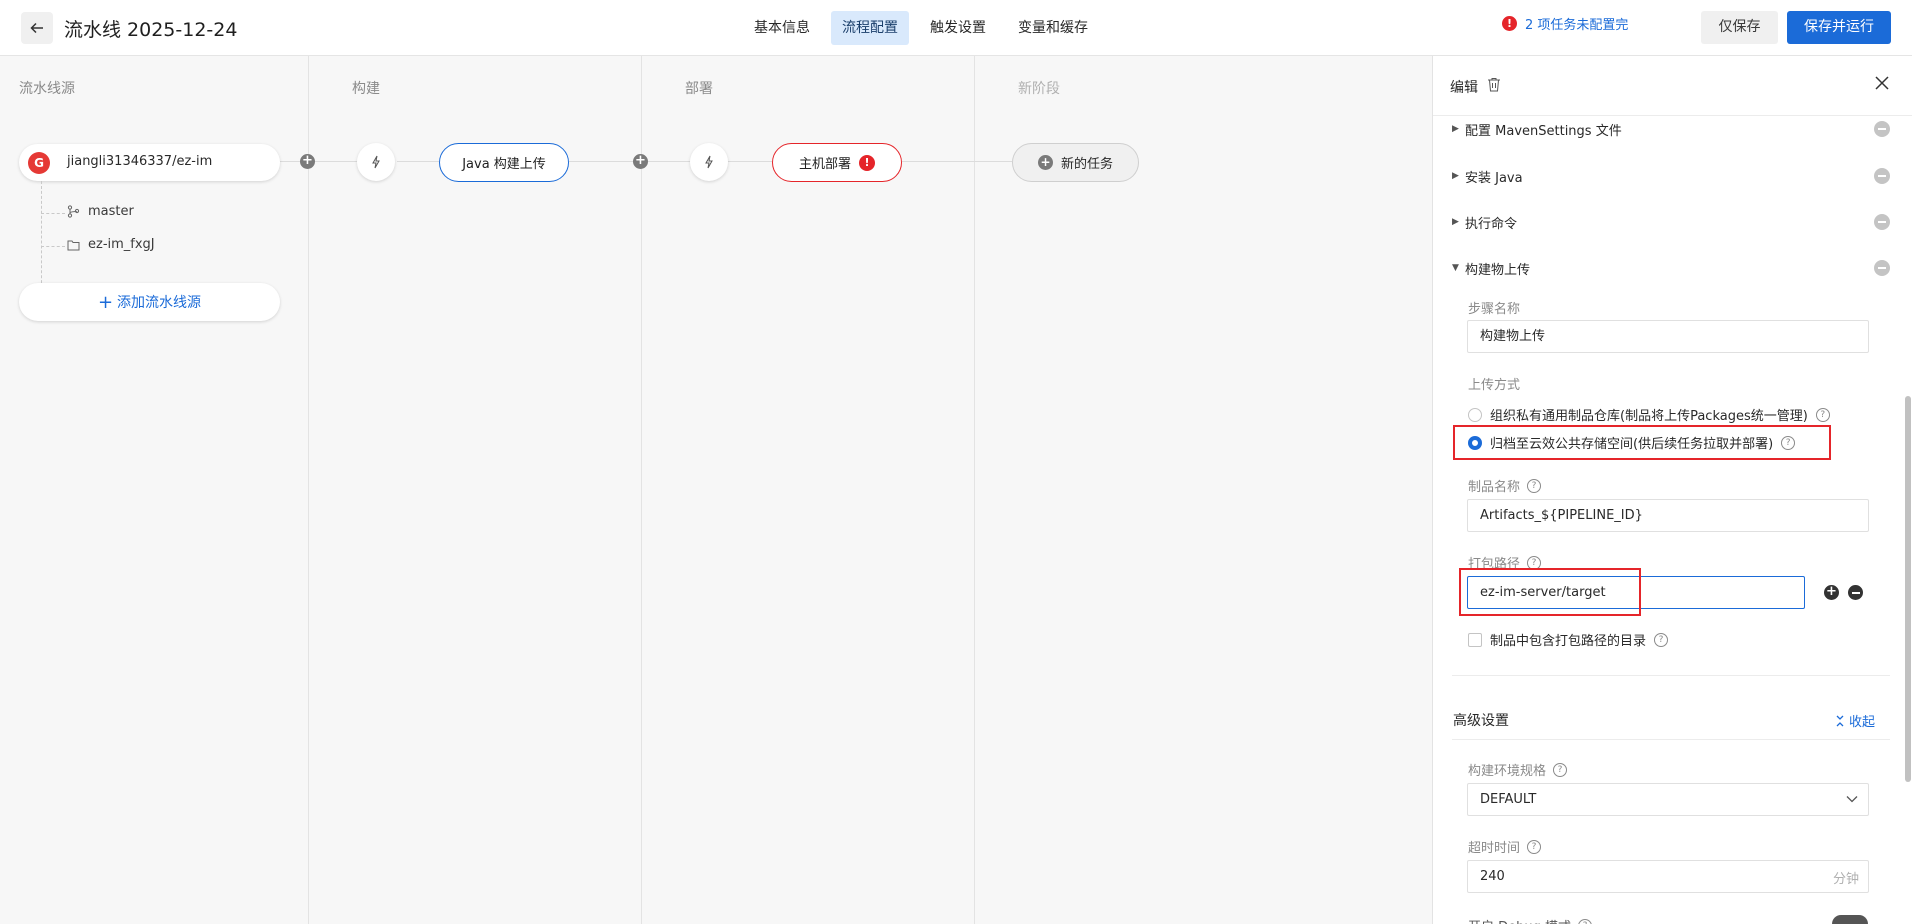 The width and height of the screenshot is (1912, 924). I want to click on checkbox-label: 制品中包含打包路径的目录, so click(1568, 641).